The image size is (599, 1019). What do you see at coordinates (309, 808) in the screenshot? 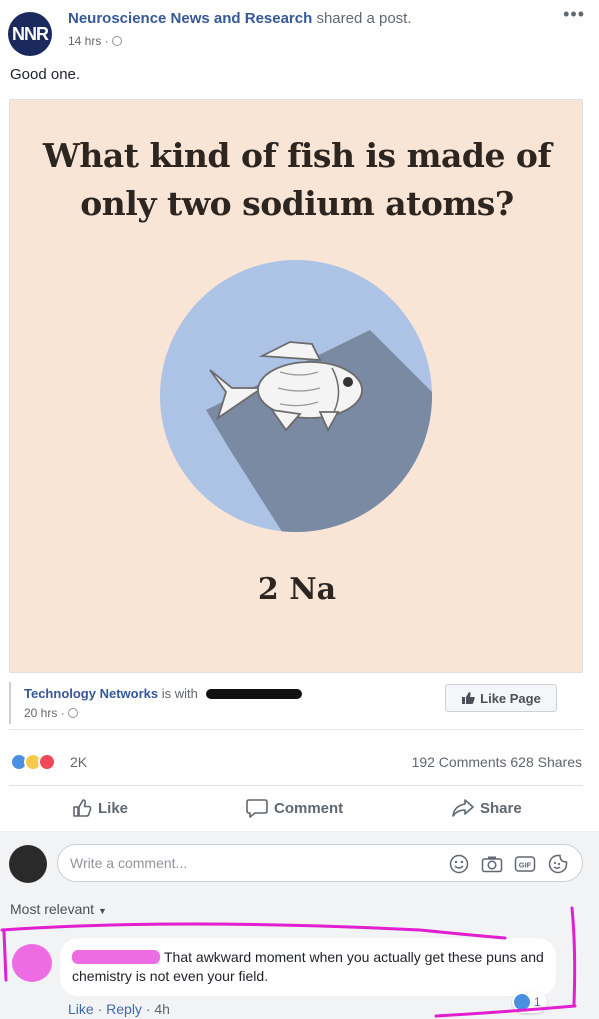
I see `comment-label: Comment` at bounding box center [309, 808].